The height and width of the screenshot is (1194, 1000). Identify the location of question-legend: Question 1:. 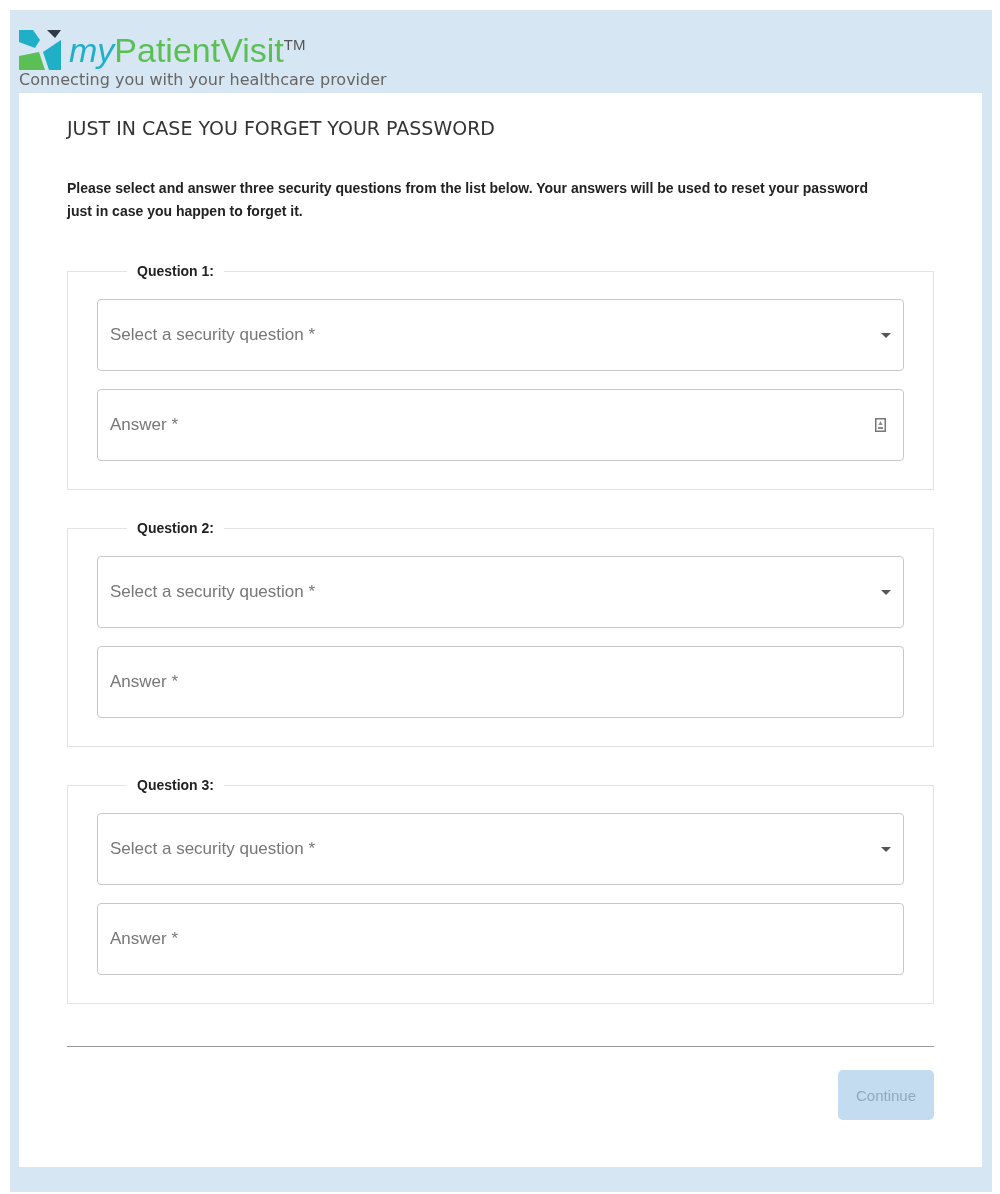
(175, 271).